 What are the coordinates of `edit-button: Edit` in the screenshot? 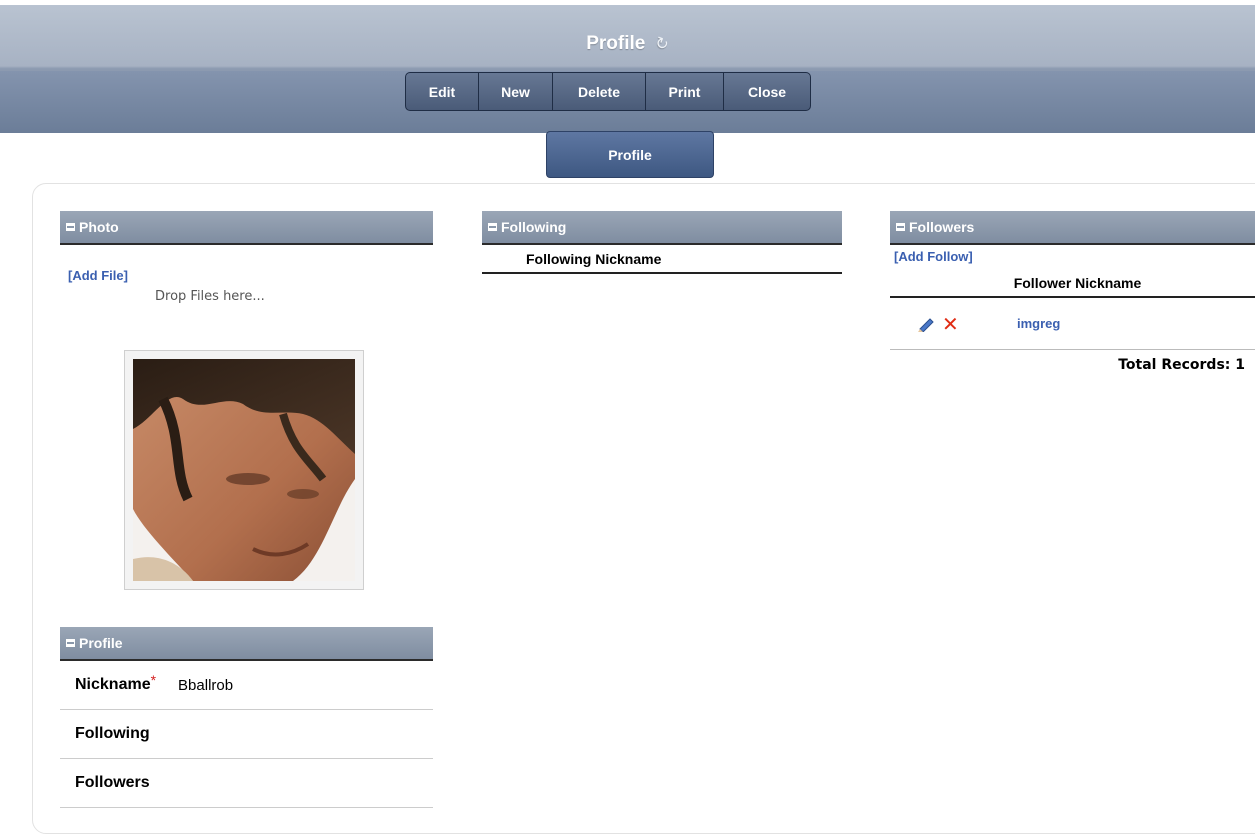 It's located at (442, 91).